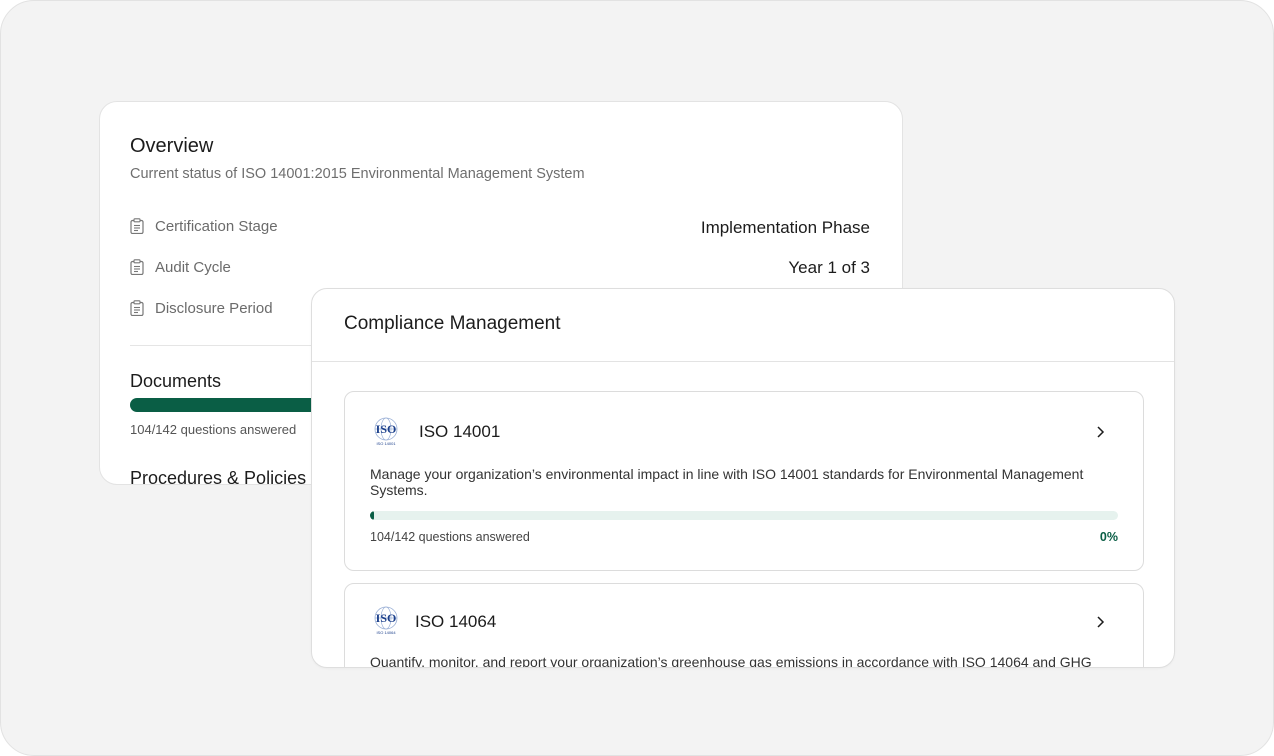 The height and width of the screenshot is (756, 1274). What do you see at coordinates (460, 431) in the screenshot?
I see `standard-name: ISO 14001` at bounding box center [460, 431].